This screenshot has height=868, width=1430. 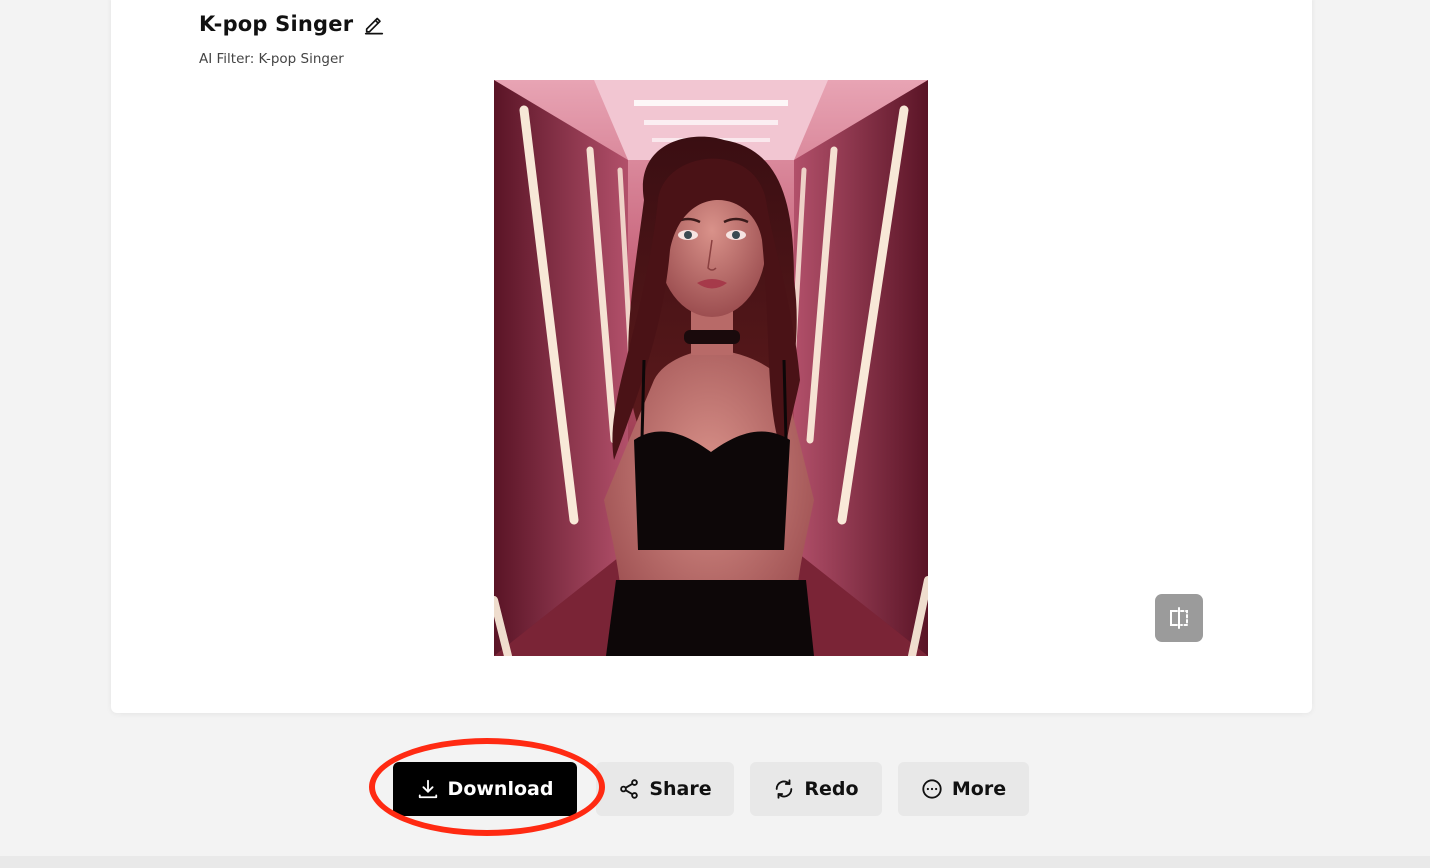 What do you see at coordinates (374, 24) in the screenshot?
I see `pencil-icon` at bounding box center [374, 24].